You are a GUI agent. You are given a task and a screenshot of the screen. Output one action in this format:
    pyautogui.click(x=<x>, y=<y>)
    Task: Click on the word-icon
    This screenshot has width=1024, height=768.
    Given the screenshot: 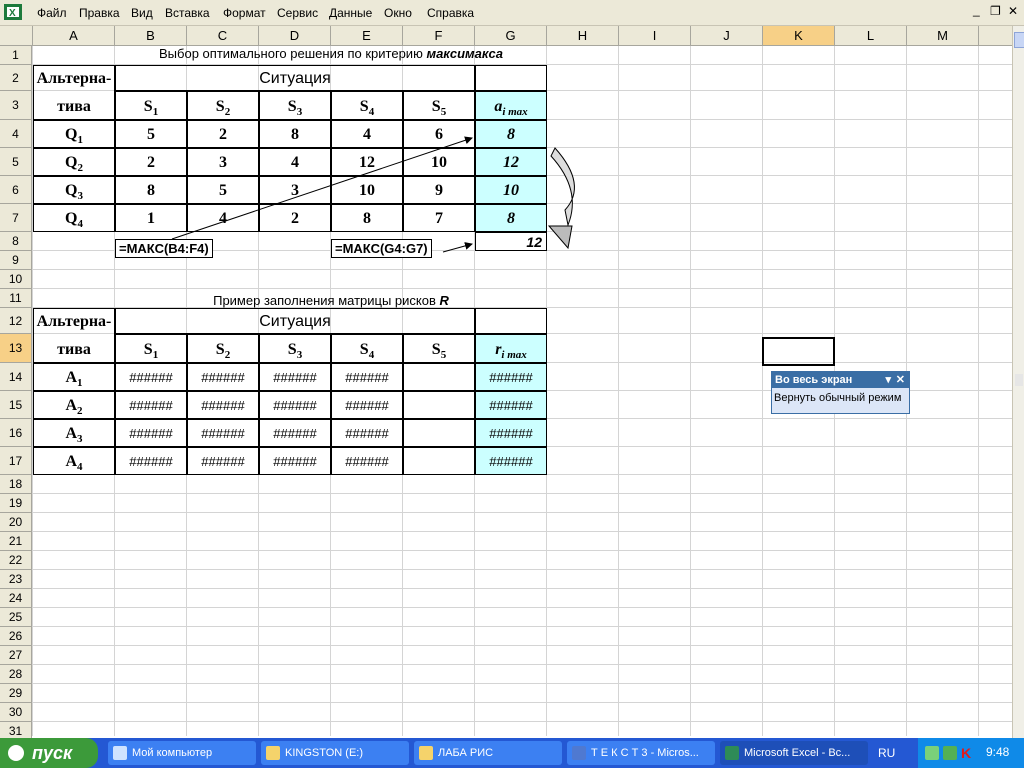 What is the action you would take?
    pyautogui.click(x=579, y=753)
    